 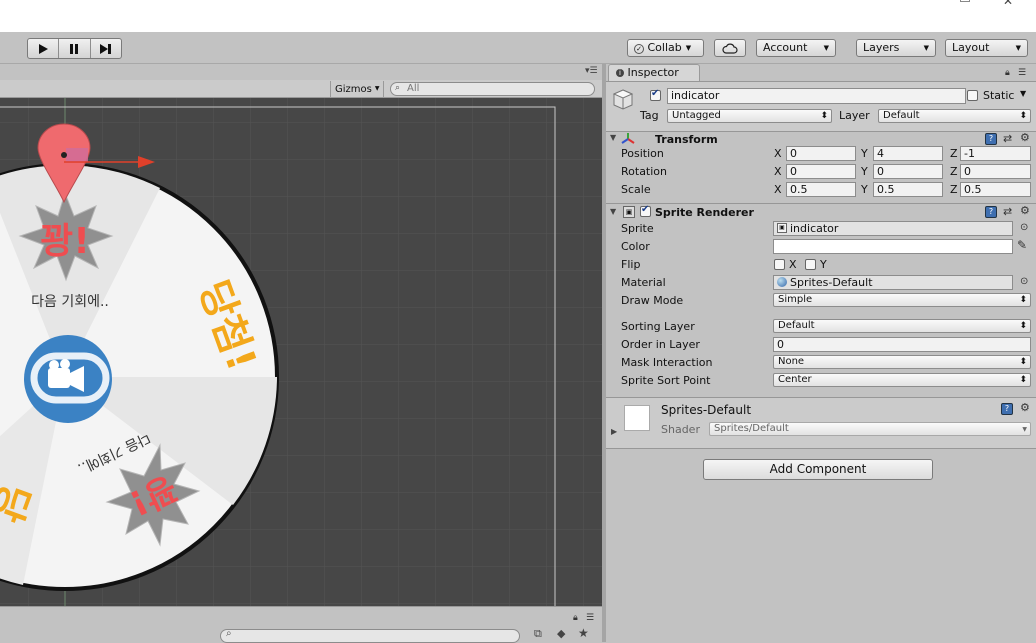 I want to click on scale-x-label: X, so click(x=778, y=189).